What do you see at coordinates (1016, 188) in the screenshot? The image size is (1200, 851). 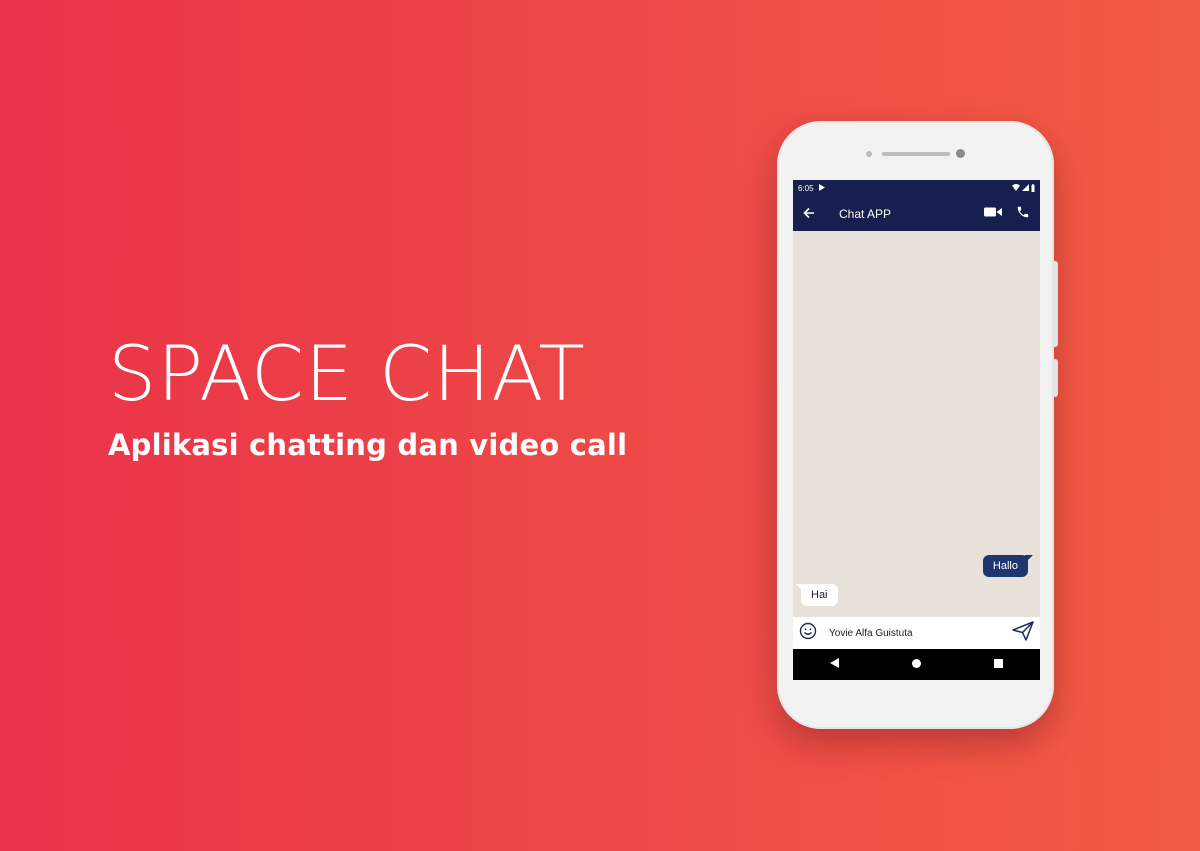 I see `wifi-icon` at bounding box center [1016, 188].